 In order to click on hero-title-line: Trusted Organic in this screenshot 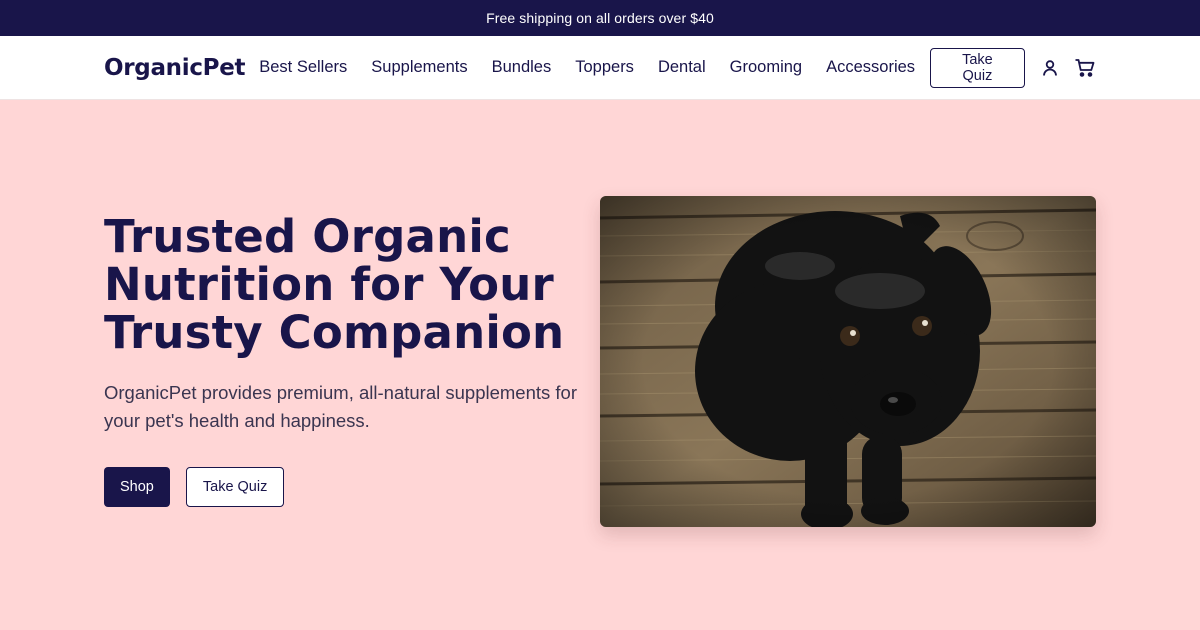, I will do `click(307, 236)`.